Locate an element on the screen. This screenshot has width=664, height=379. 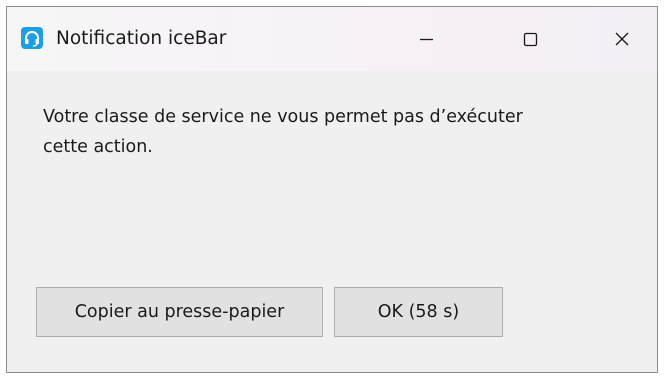
maximize-icon is located at coordinates (530, 39).